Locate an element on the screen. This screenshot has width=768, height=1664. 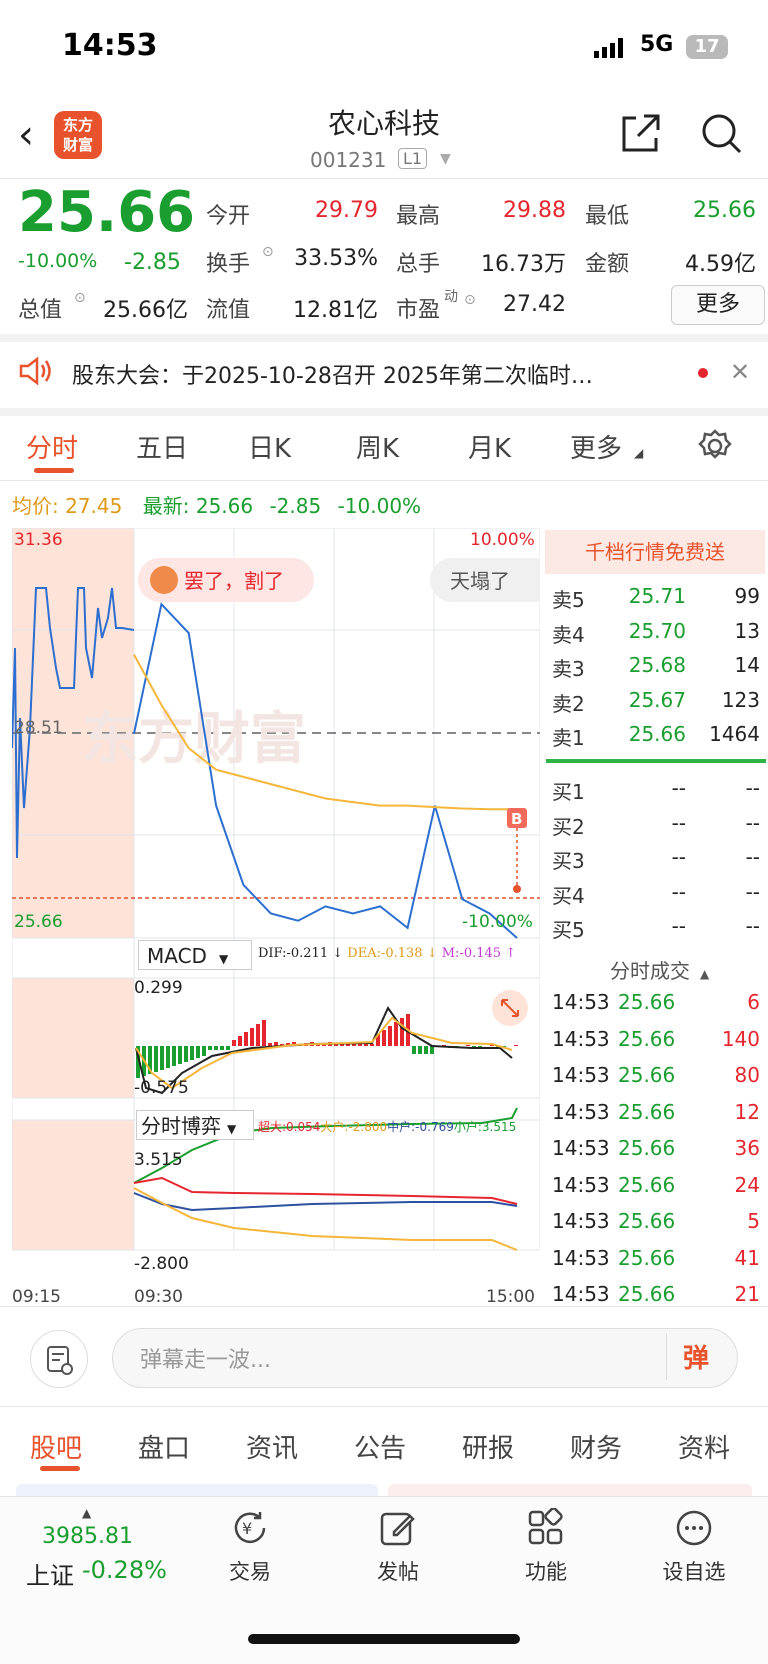
volume-value: 16.73万 is located at coordinates (523, 264).